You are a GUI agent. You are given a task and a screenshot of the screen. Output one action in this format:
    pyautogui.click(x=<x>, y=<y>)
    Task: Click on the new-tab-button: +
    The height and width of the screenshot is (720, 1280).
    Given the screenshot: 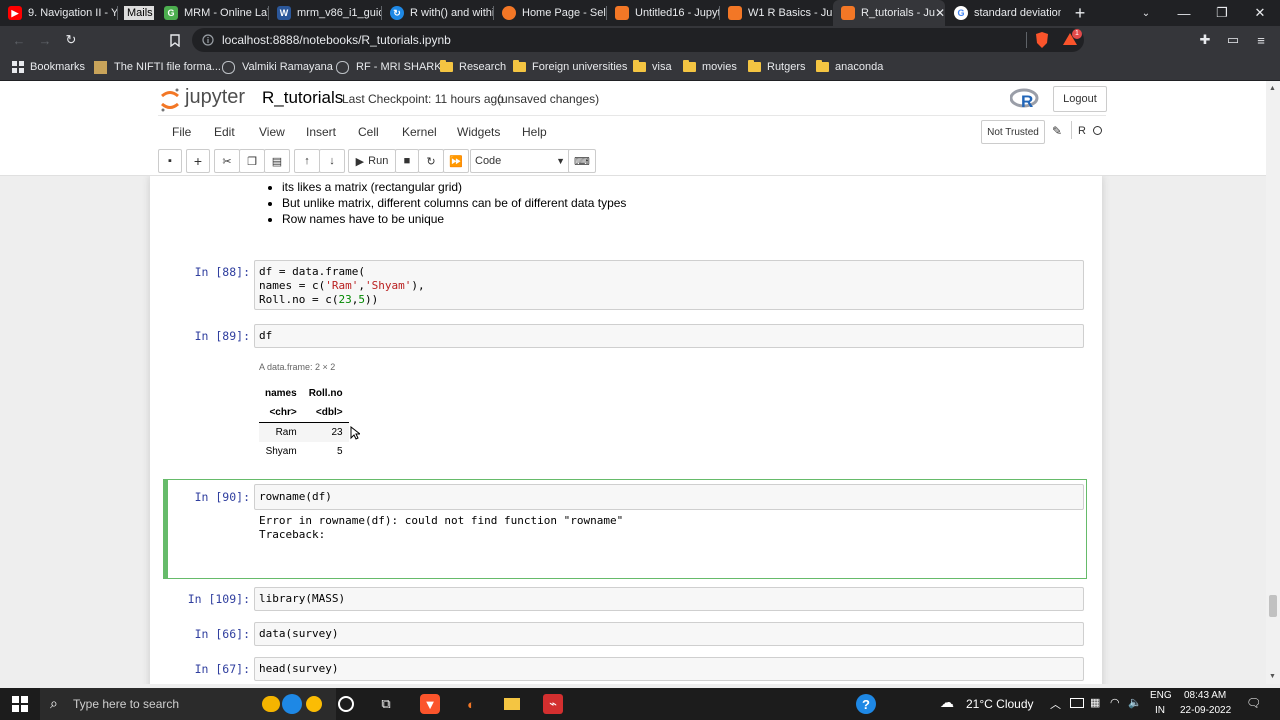 What is the action you would take?
    pyautogui.click(x=1080, y=13)
    